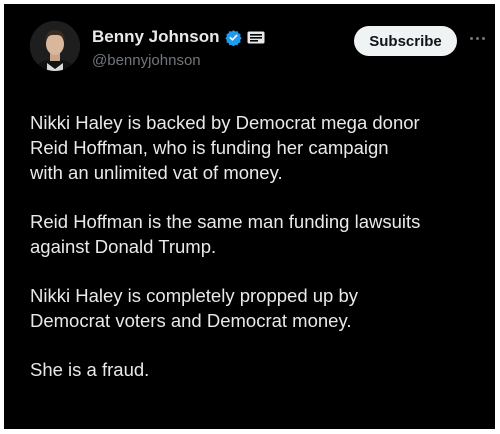  Describe the element at coordinates (90, 369) in the screenshot. I see `tweet-paragraph: She is a fraud.` at that location.